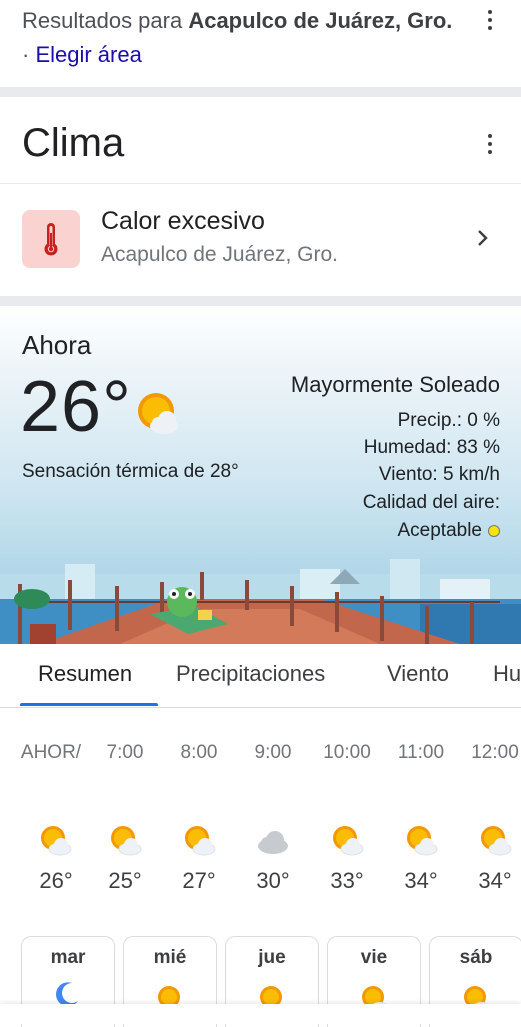 This screenshot has height=1027, width=521. I want to click on hour-time: 12:00, so click(495, 752).